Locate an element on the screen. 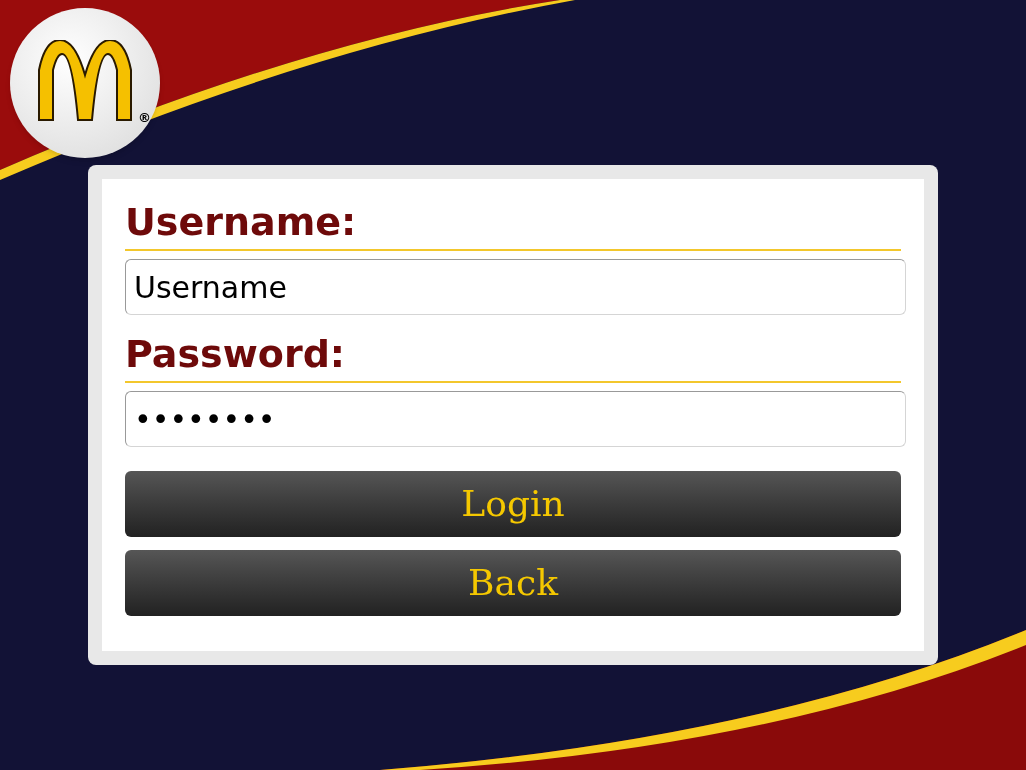 The width and height of the screenshot is (1026, 770). input-field: •••••••• is located at coordinates (515, 419).